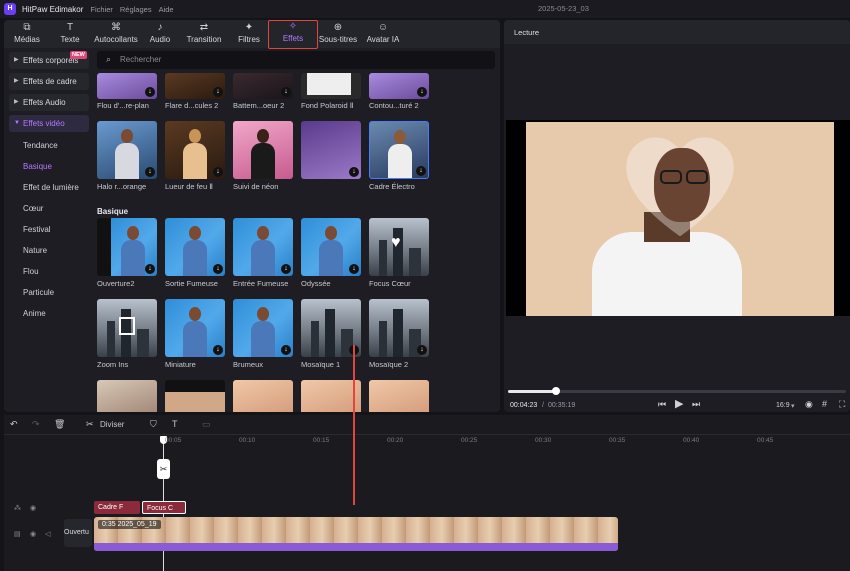 This screenshot has width=850, height=571. What do you see at coordinates (49, 123) in the screenshot?
I see `category-effets-video: ▼ Effets vidéo` at bounding box center [49, 123].